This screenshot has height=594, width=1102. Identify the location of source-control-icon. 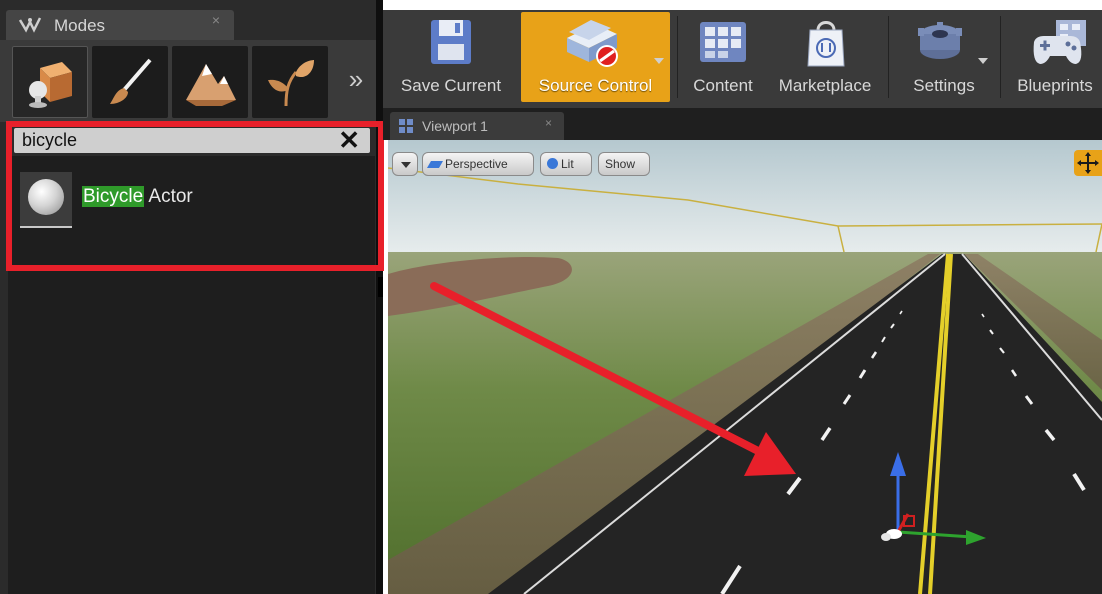
(592, 43).